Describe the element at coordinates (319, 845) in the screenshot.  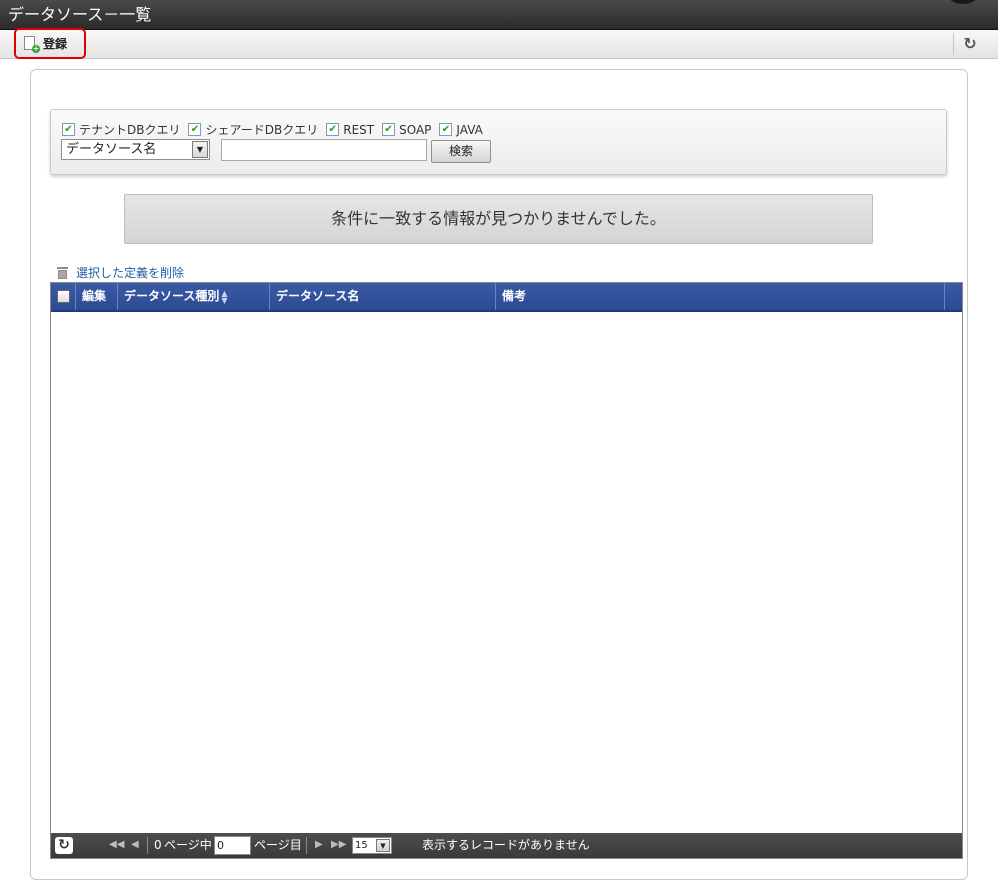
I see `next-page-icon: ▶` at that location.